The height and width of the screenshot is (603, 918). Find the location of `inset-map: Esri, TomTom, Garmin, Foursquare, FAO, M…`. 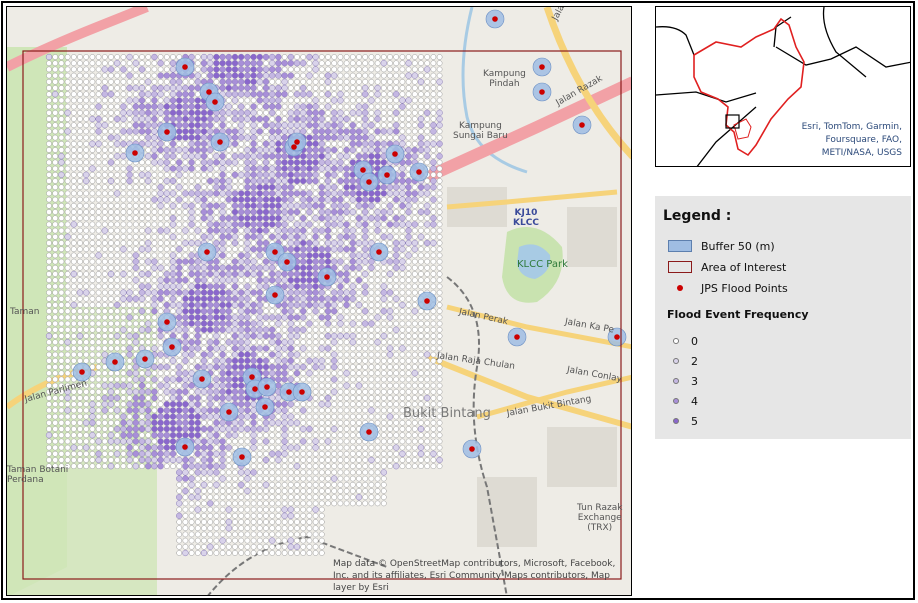

inset-map: Esri, TomTom, Garmin, Foursquare, FAO, M… is located at coordinates (783, 86).